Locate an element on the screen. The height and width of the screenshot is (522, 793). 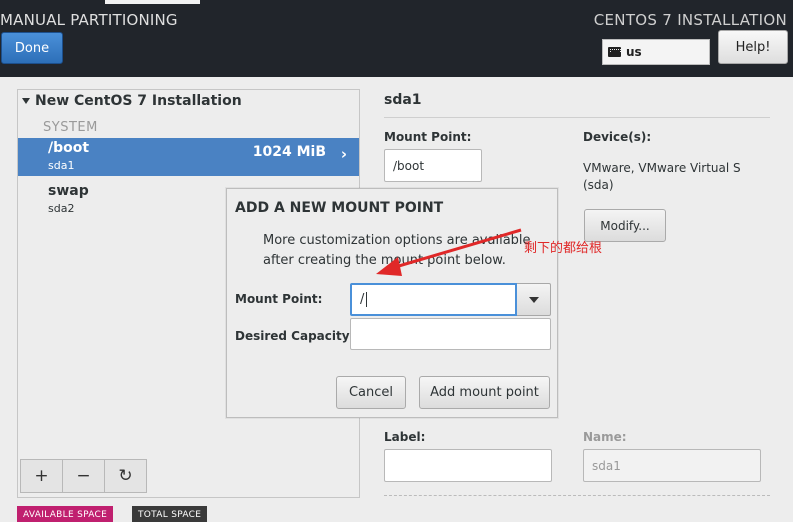
divider is located at coordinates (577, 117).